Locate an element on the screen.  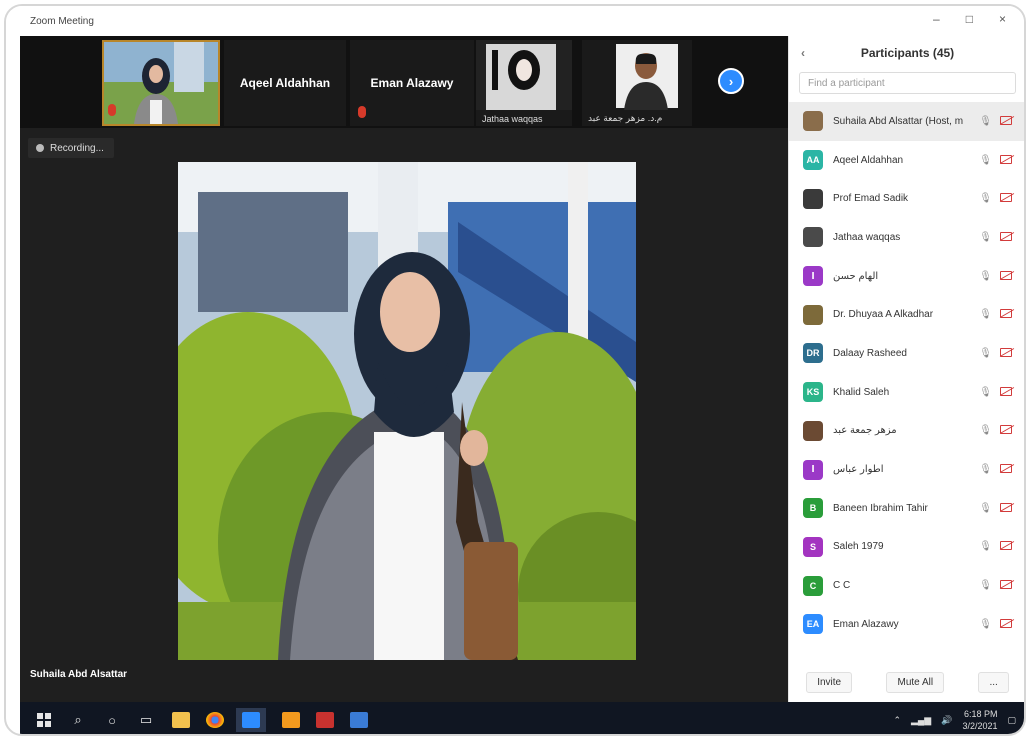
video-tile-aqeel: Aqeel Aldahhan is located at coordinates (285, 83).